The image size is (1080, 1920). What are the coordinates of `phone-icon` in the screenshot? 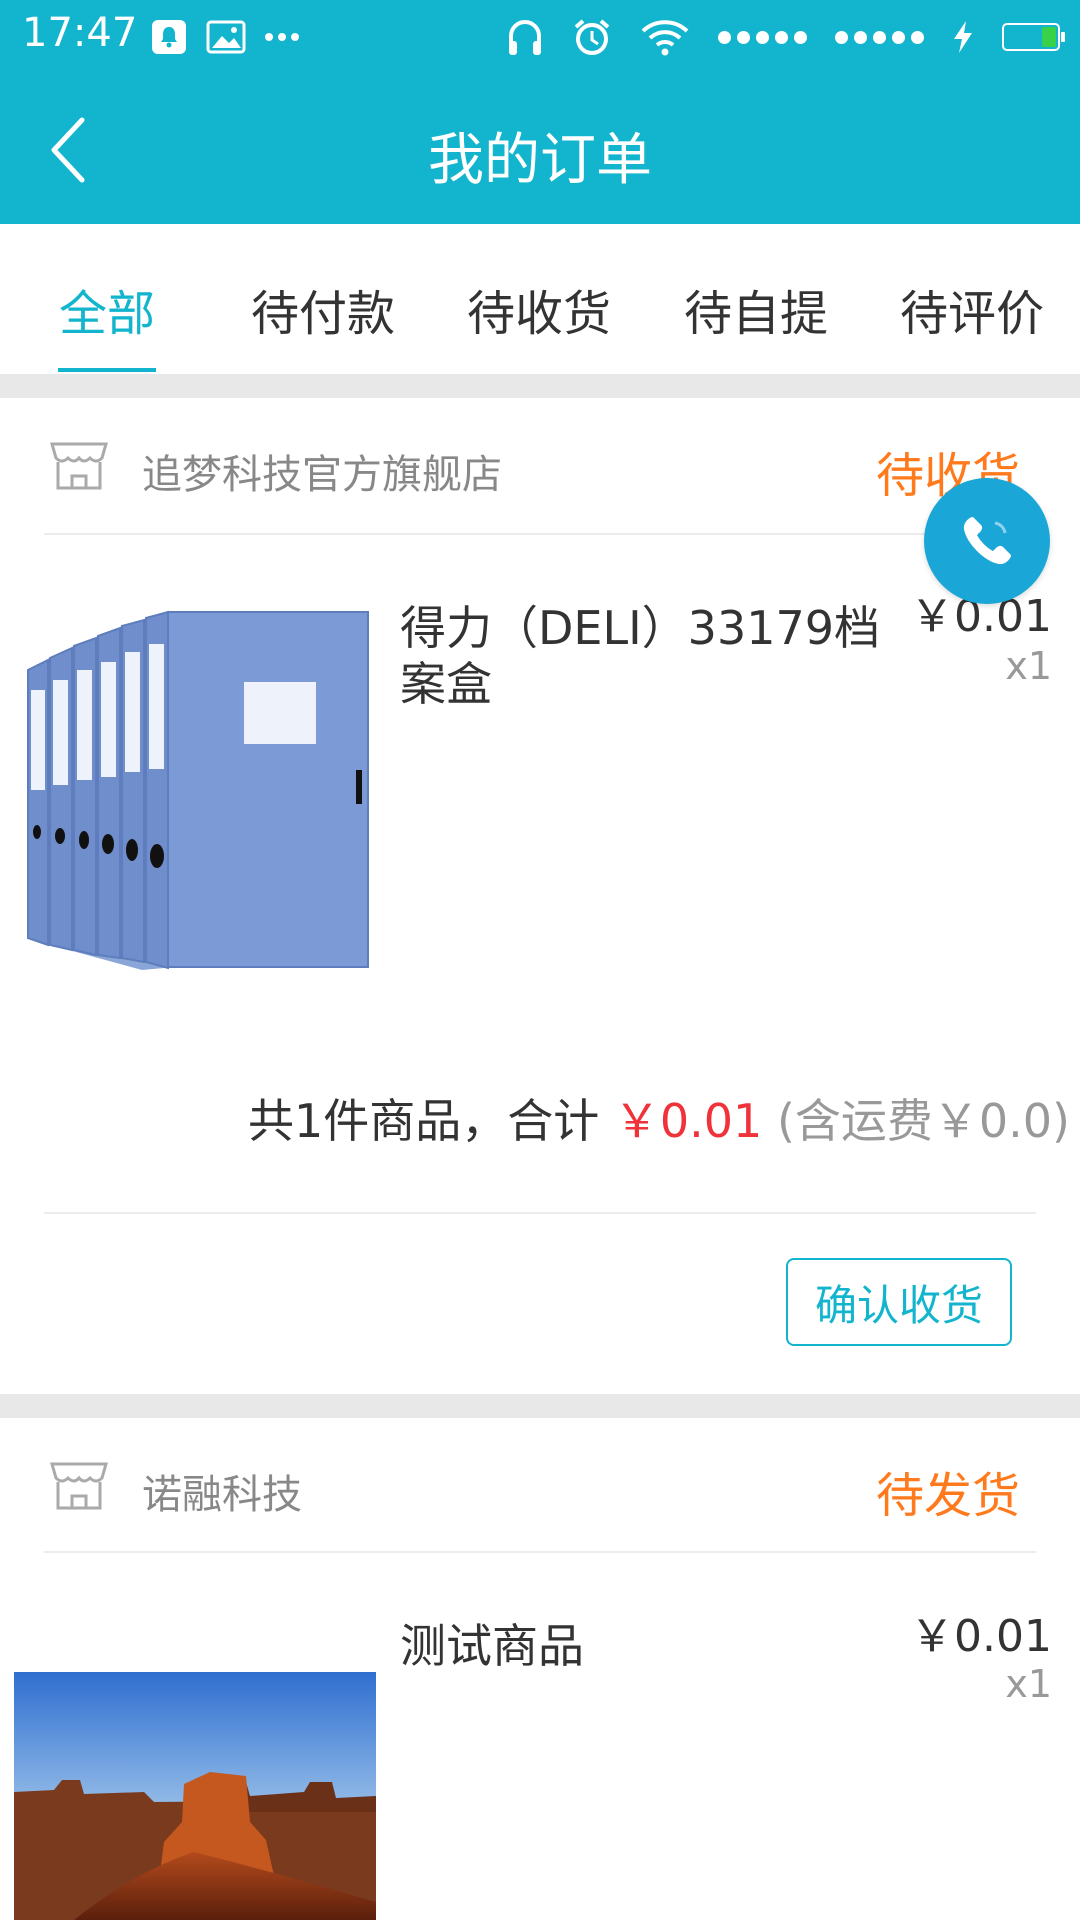 It's located at (987, 541).